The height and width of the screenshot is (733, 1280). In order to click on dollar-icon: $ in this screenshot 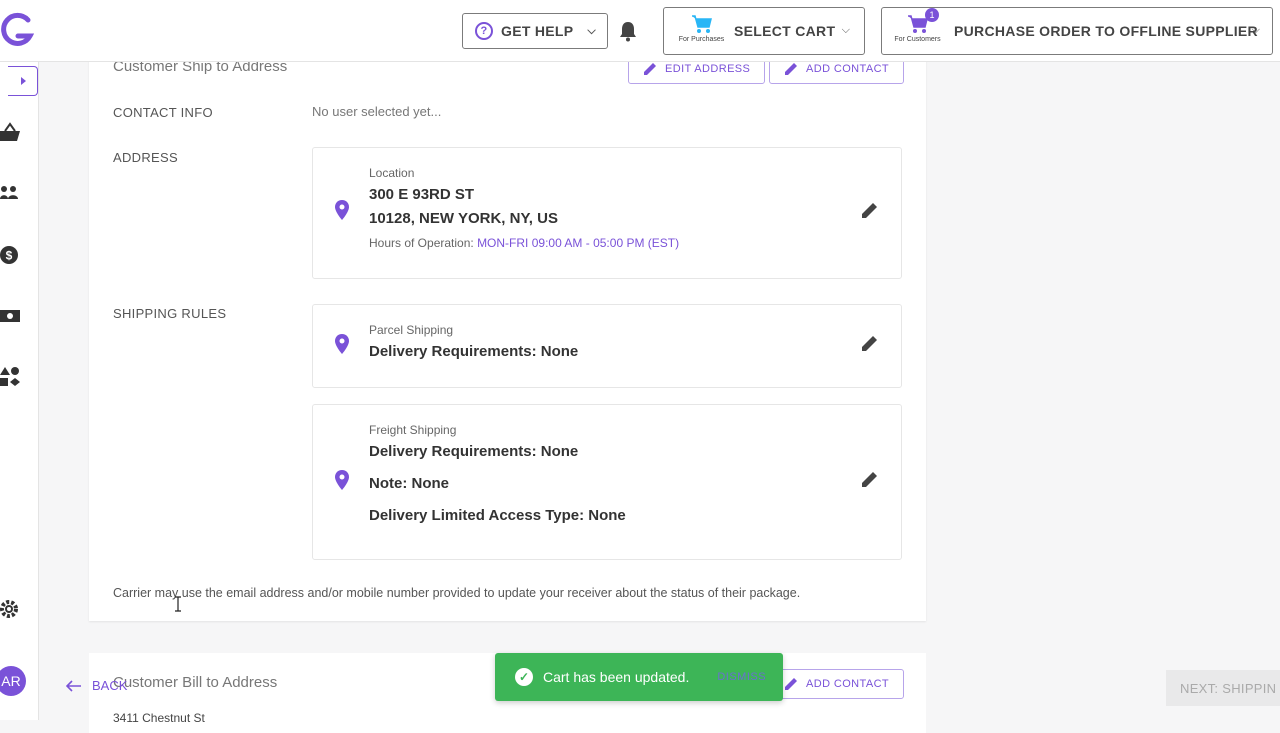, I will do `click(11, 255)`.